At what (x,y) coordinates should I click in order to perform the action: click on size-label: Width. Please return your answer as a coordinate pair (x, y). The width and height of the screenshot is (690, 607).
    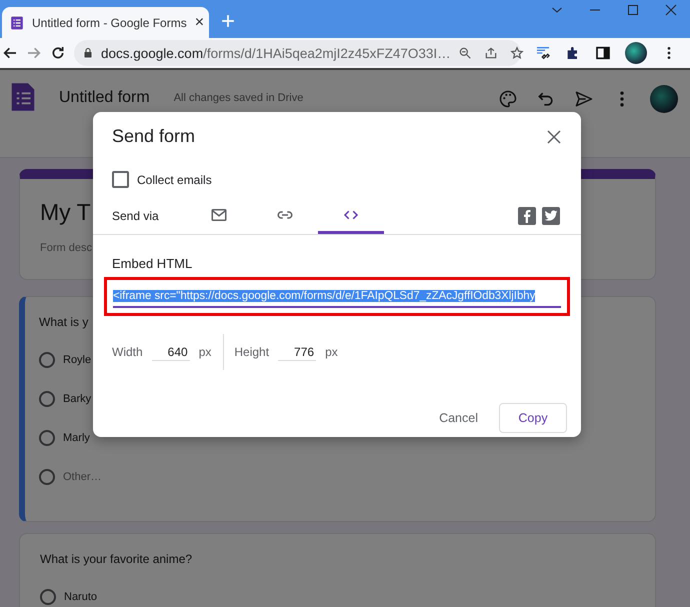
    Looking at the image, I should click on (127, 352).